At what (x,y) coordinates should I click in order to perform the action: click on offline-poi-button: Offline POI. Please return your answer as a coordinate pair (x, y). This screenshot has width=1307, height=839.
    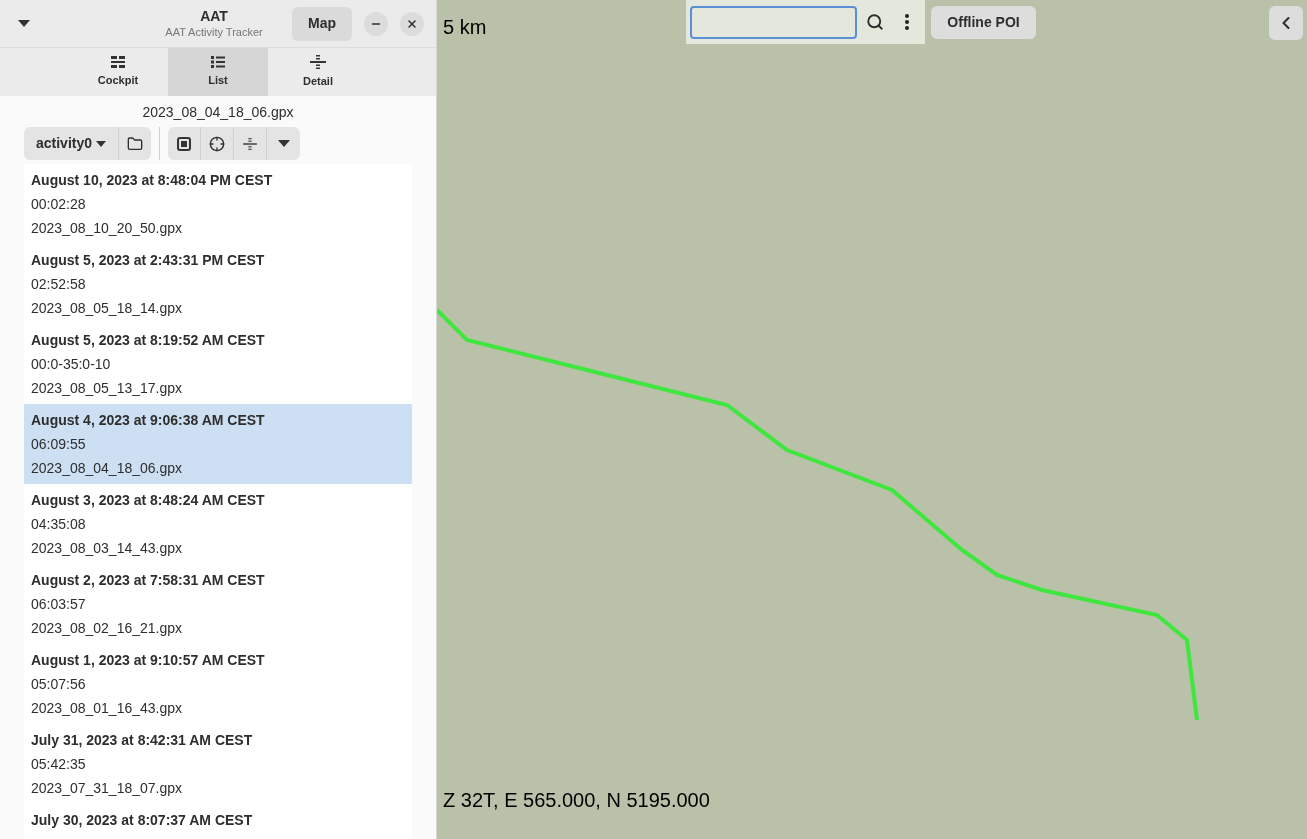
    Looking at the image, I should click on (983, 22).